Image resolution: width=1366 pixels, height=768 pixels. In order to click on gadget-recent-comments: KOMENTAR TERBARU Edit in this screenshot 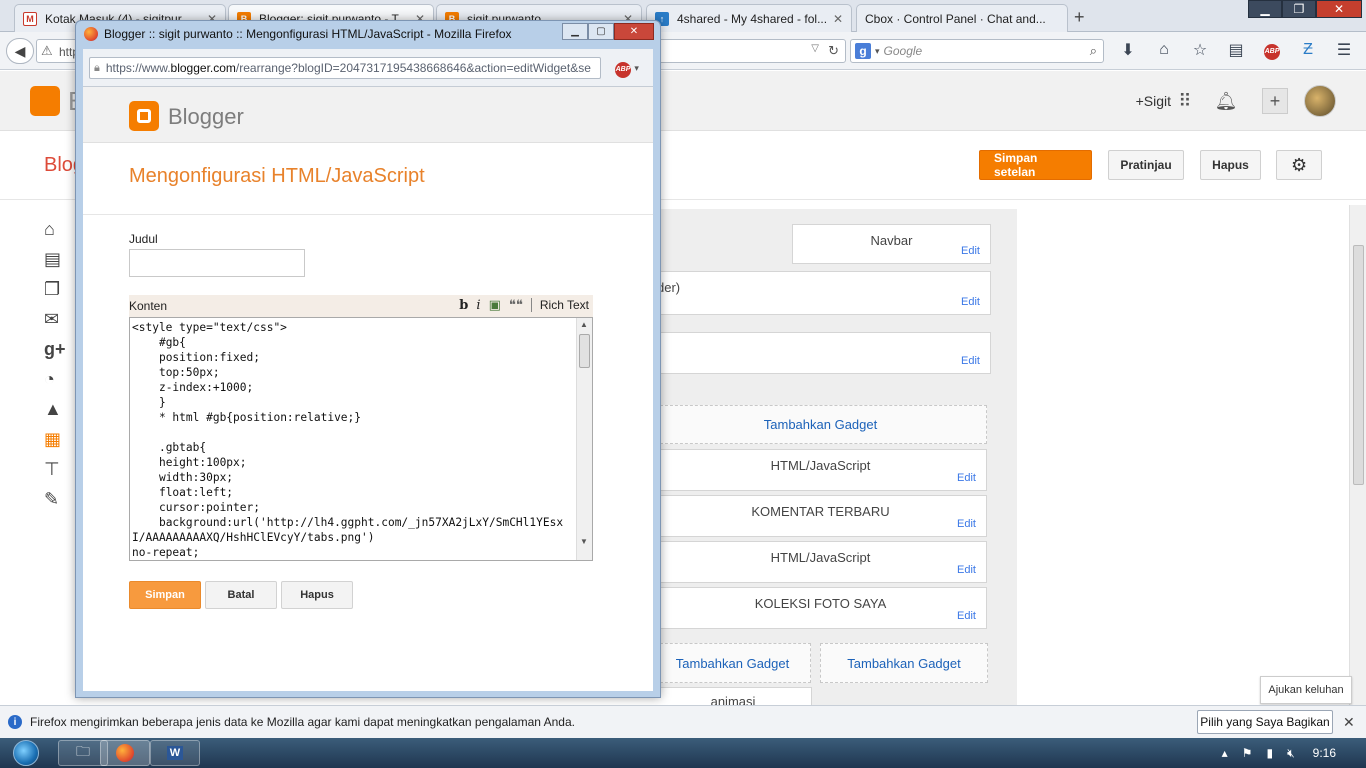, I will do `click(821, 516)`.